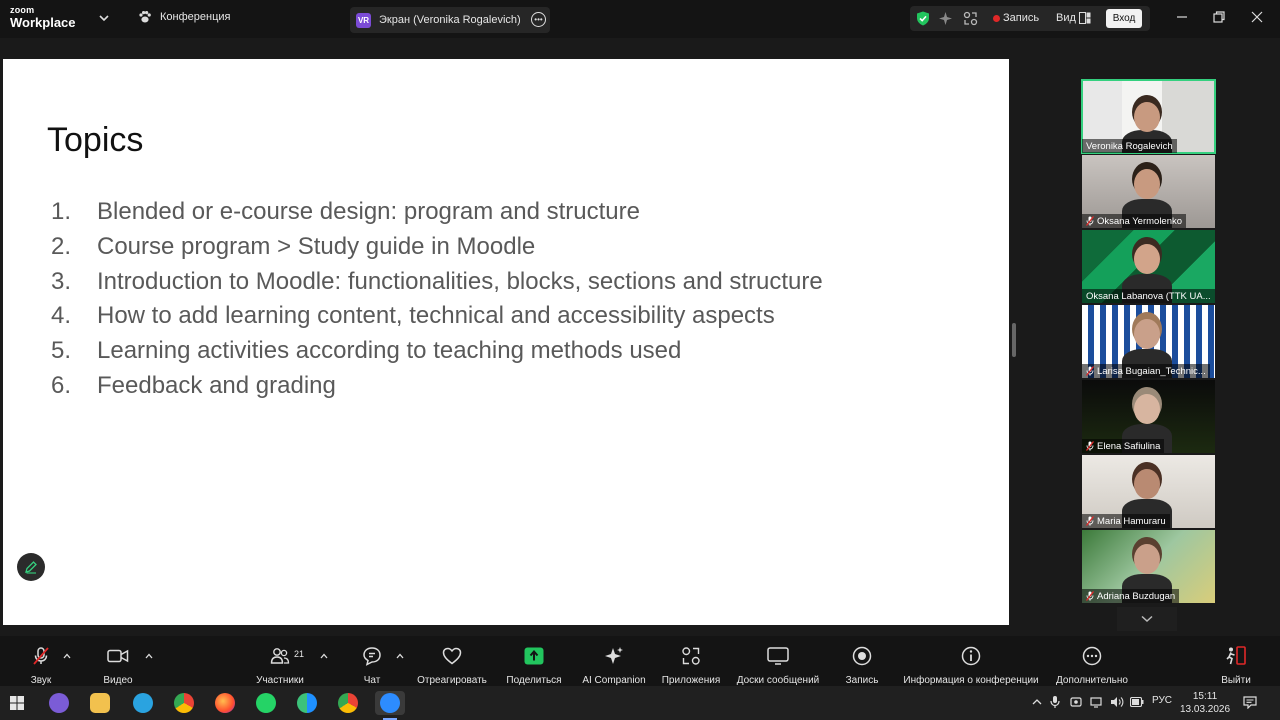 This screenshot has height=720, width=1280. Describe the element at coordinates (280, 656) in the screenshot. I see `participants-icon` at that location.